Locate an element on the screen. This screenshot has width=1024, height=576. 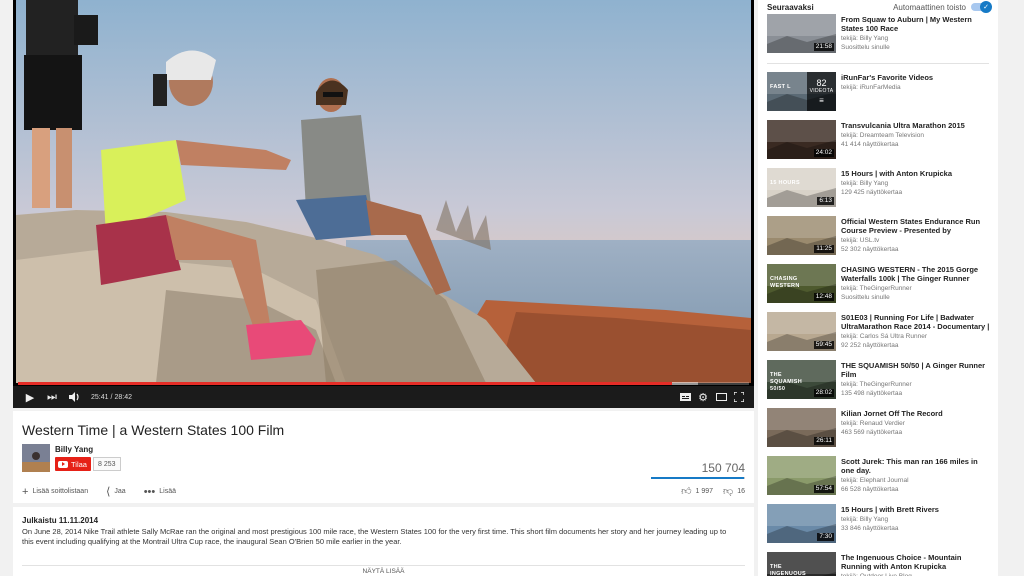
video-thumbnail: 7:30 is located at coordinates (801, 523).